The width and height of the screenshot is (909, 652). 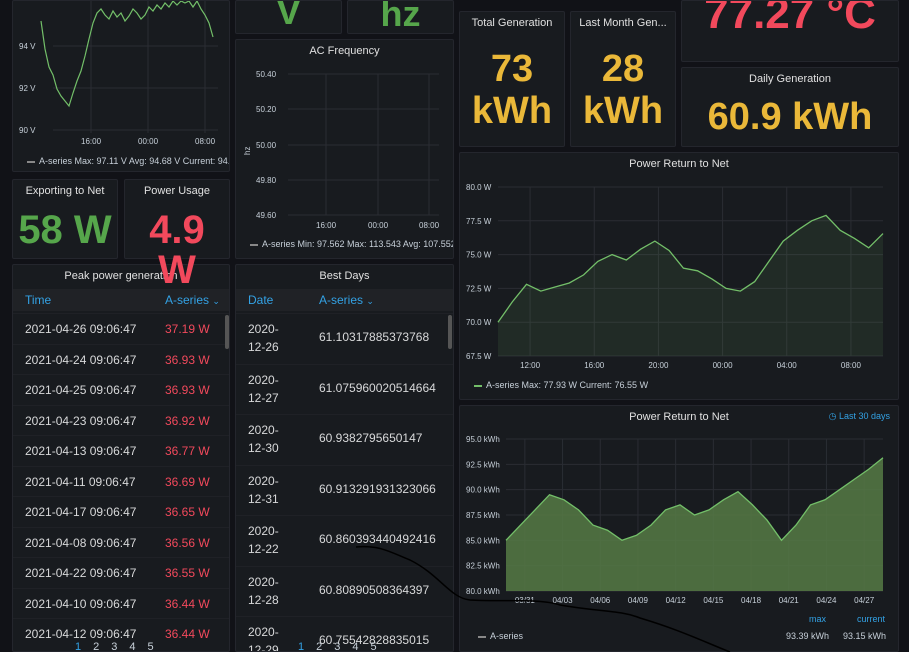 I want to click on table-row: 2021-04-08 09:06:47 36.56 W, so click(x=121, y=541).